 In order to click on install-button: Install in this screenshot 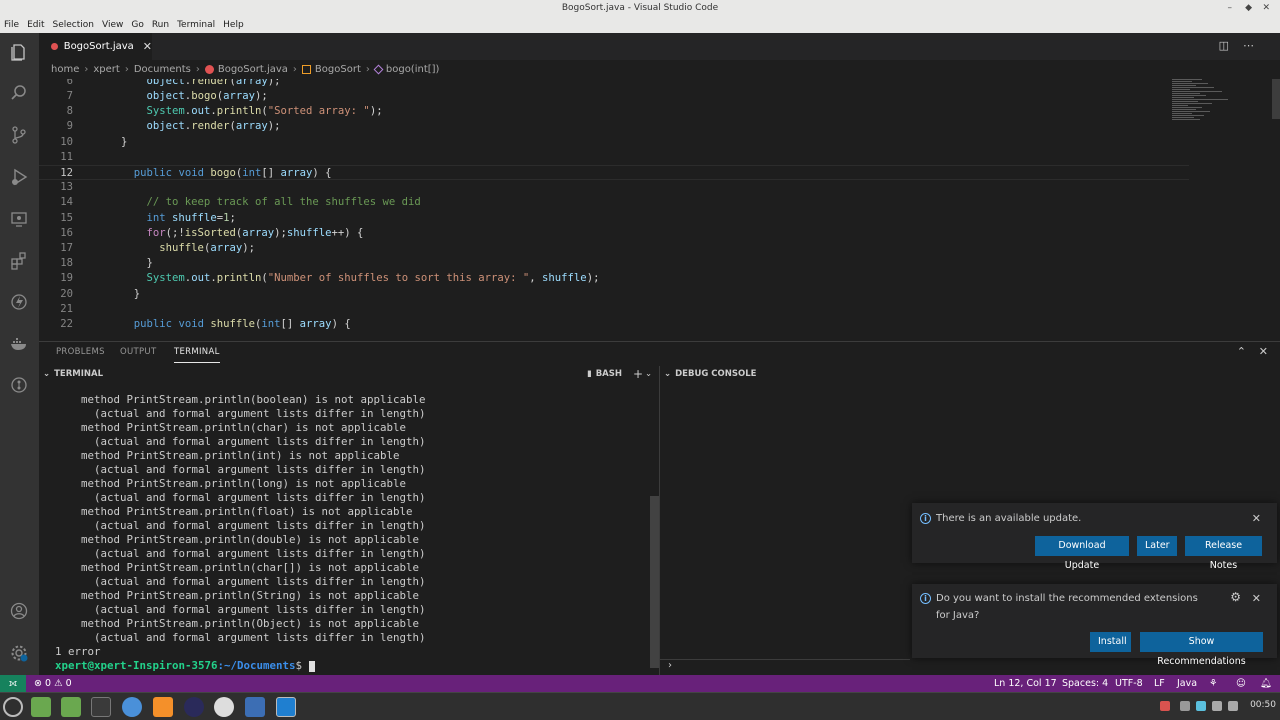, I will do `click(1110, 642)`.